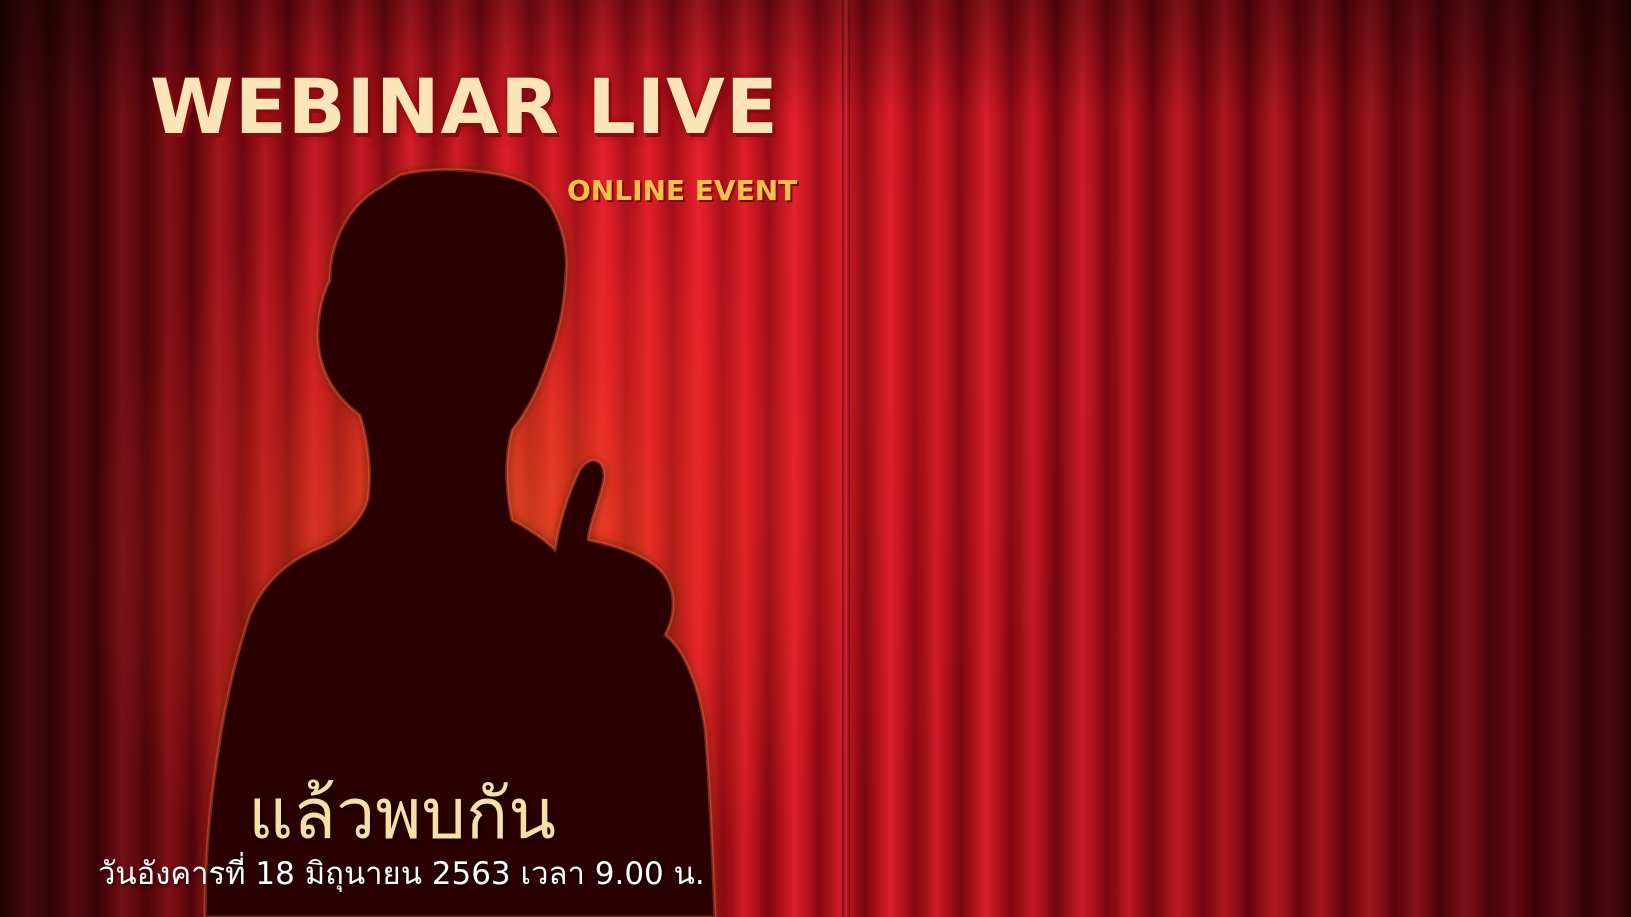  What do you see at coordinates (464, 106) in the screenshot?
I see `webinar-title: WEBINAR LIVE` at bounding box center [464, 106].